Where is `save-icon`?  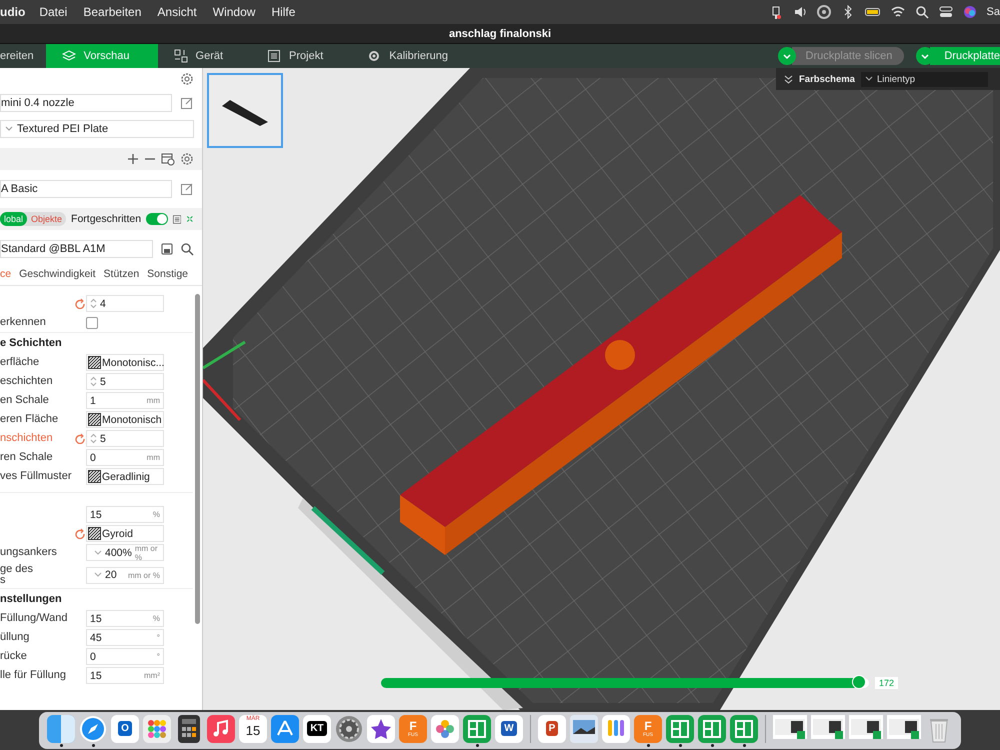
save-icon is located at coordinates (167, 249).